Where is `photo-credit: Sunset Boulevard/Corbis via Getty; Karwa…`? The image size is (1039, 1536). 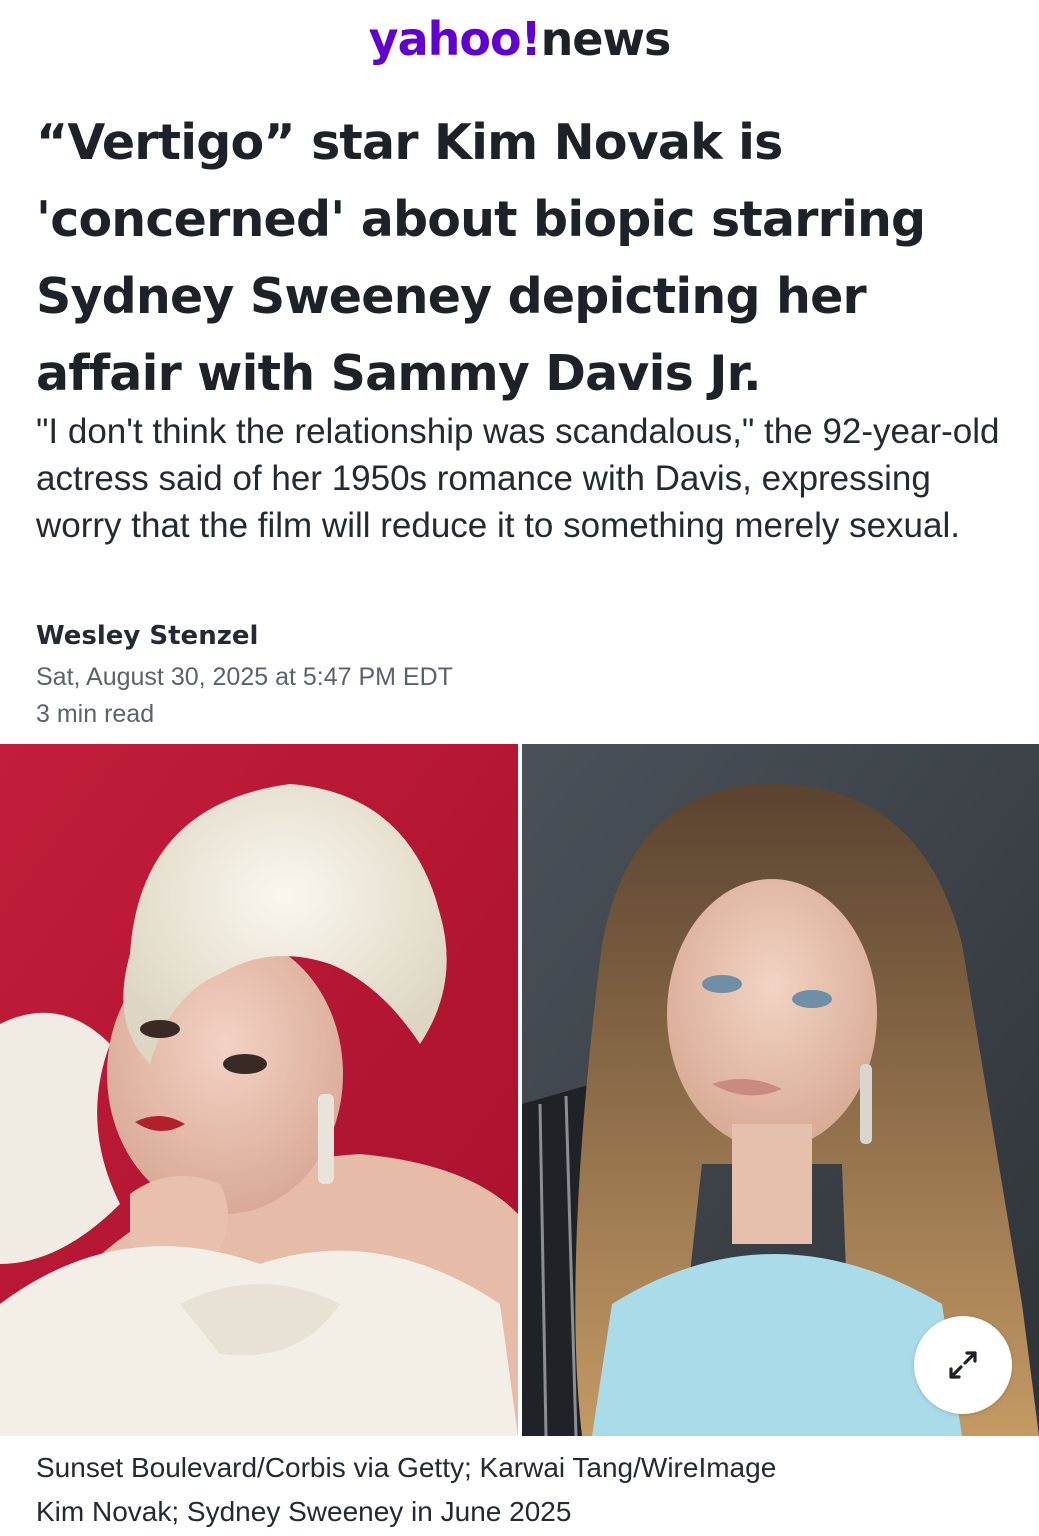
photo-credit: Sunset Boulevard/Corbis via Getty; Karwa… is located at coordinates (406, 1467).